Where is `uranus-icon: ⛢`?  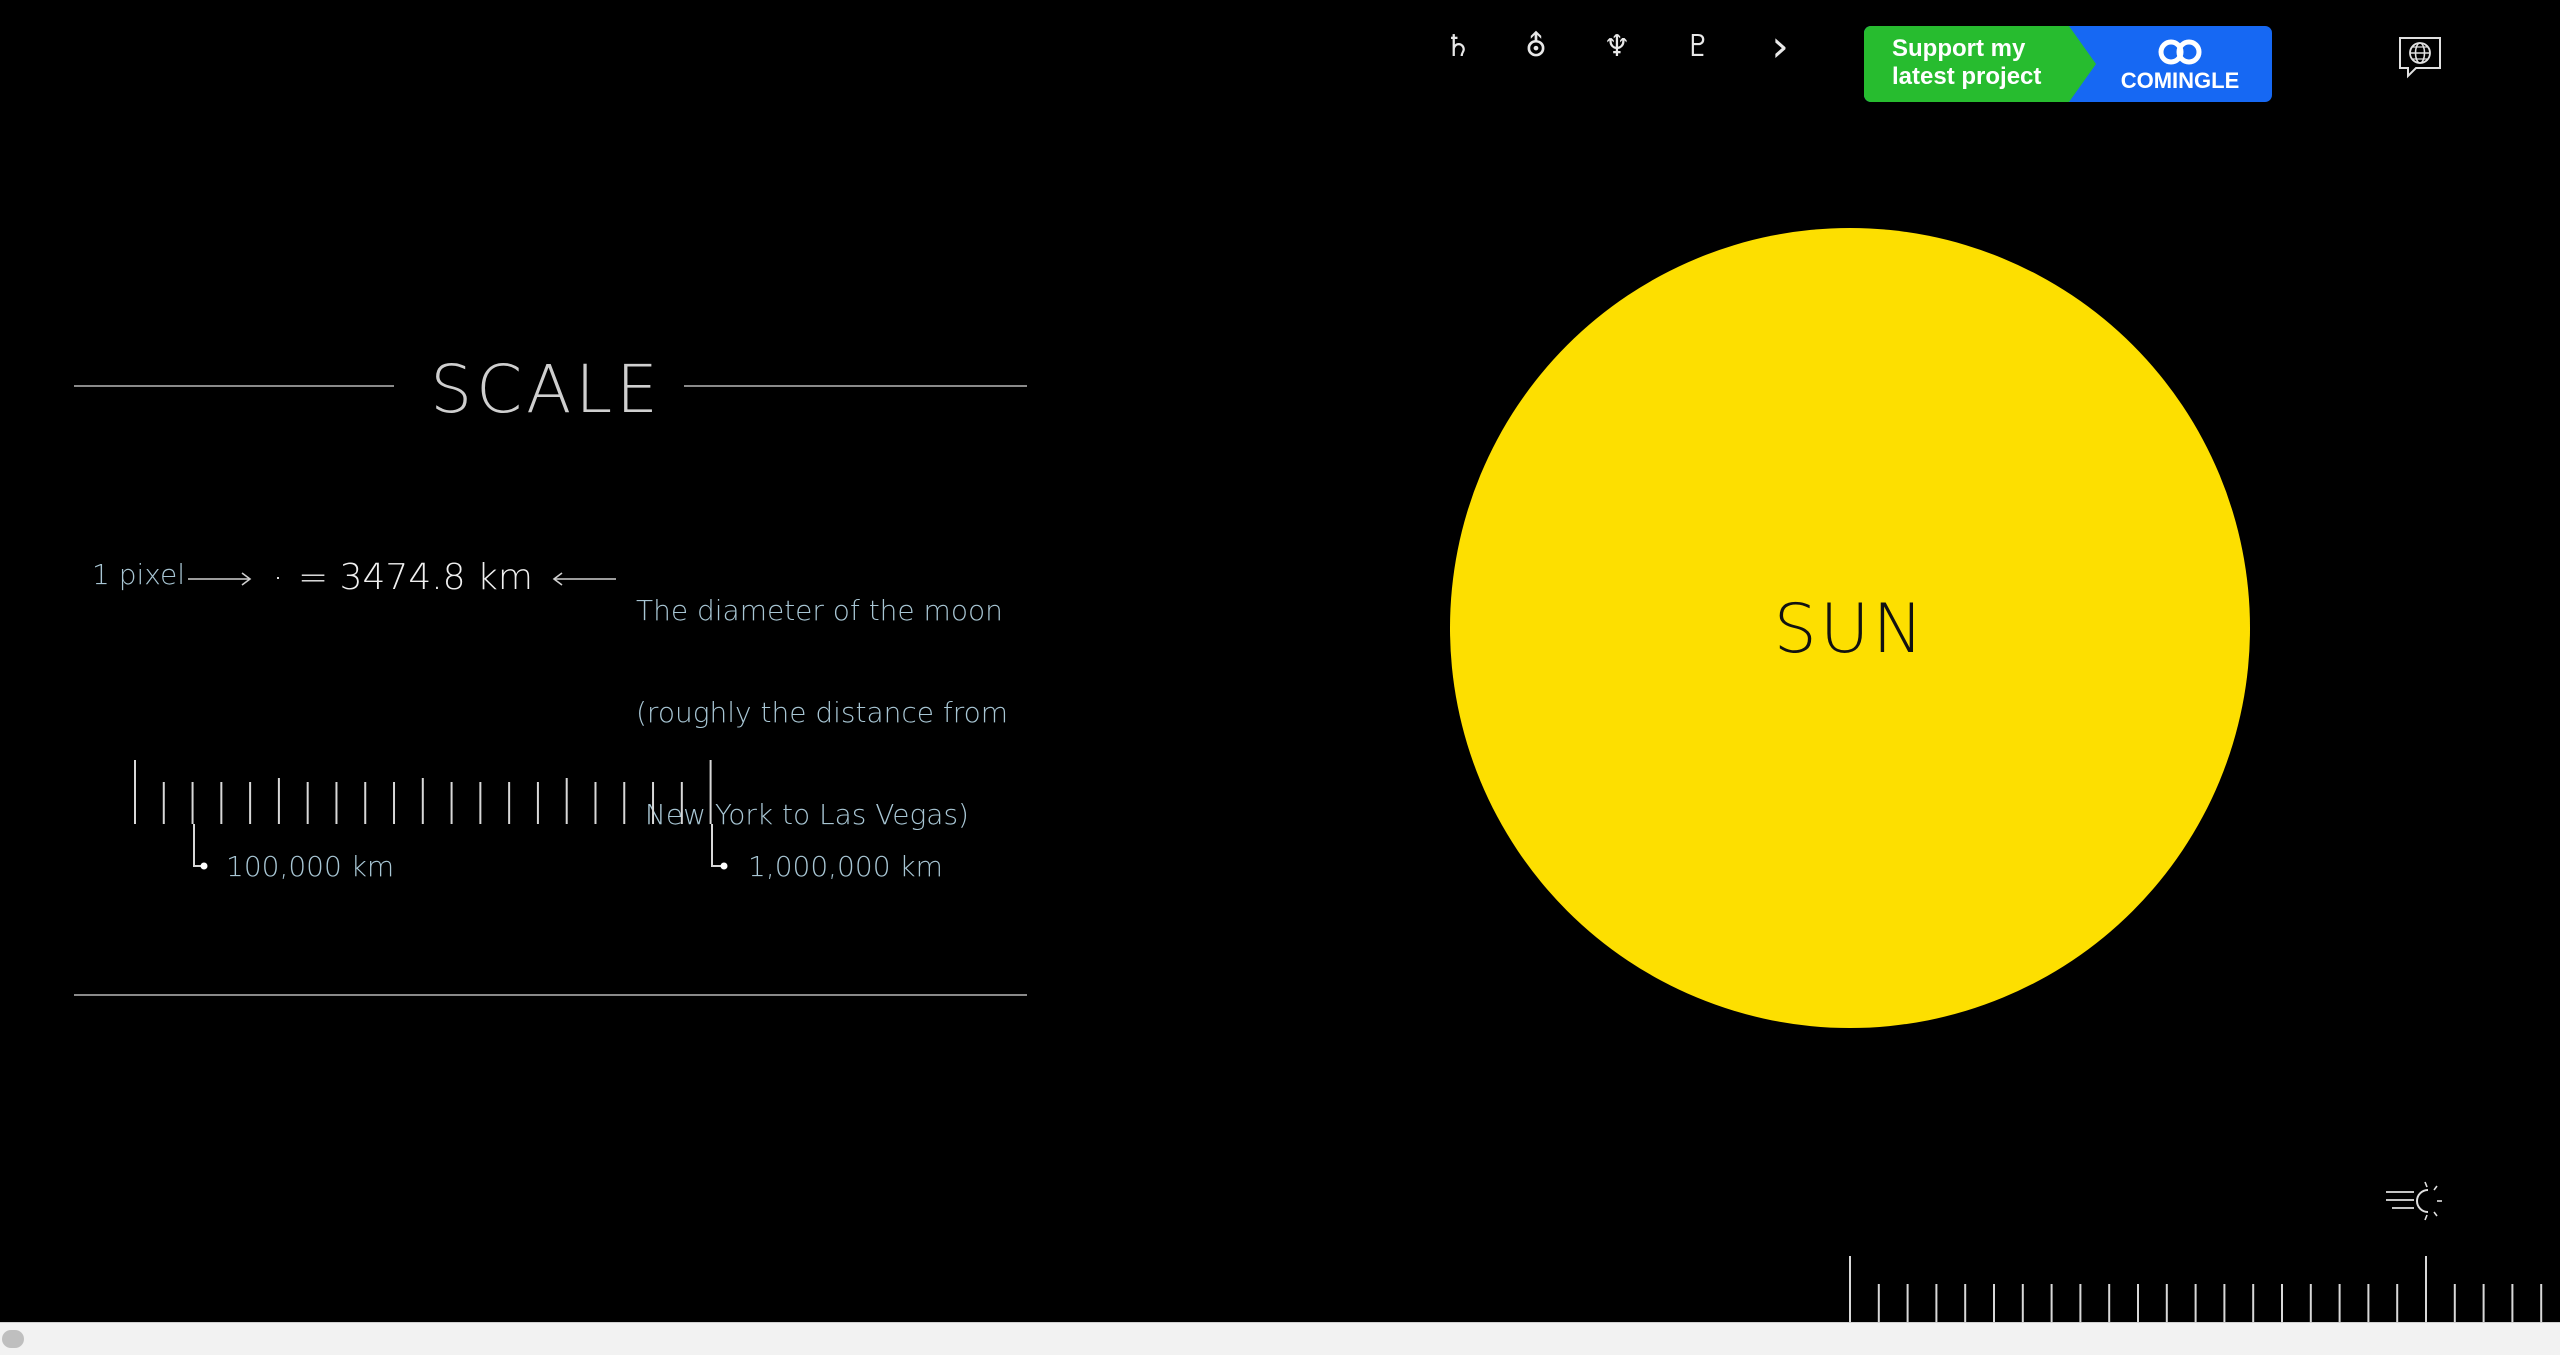
uranus-icon: ⛢ is located at coordinates (1536, 47).